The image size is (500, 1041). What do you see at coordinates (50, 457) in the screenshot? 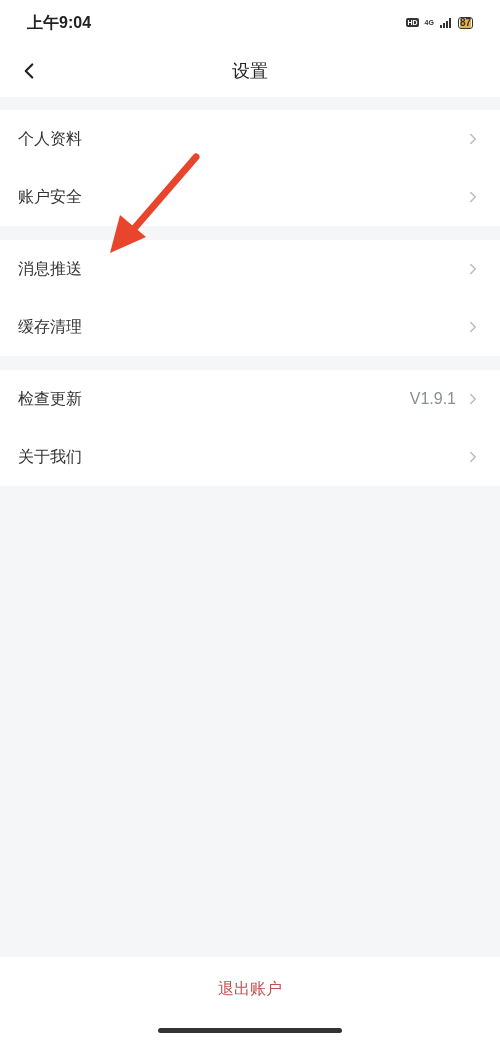
I see `row-label: 关于我们` at bounding box center [50, 457].